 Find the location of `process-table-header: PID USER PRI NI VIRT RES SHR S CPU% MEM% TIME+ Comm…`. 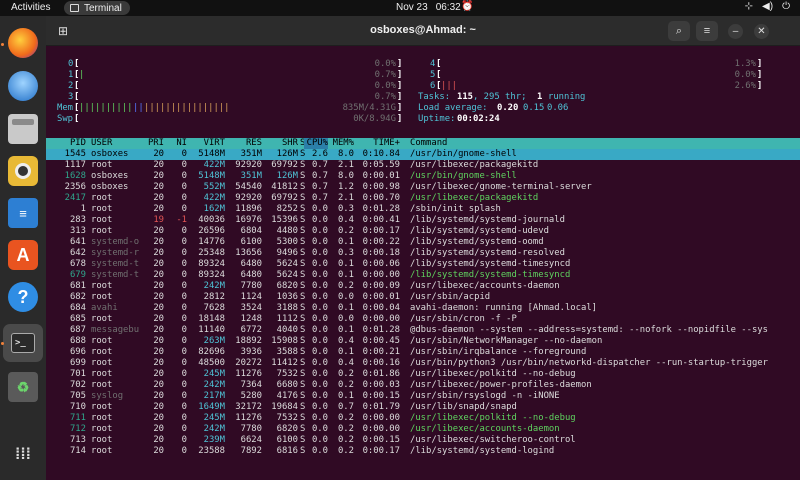

process-table-header: PID USER PRI NI VIRT RES SHR S CPU% MEM% TIME+ Comm… is located at coordinates (423, 143).